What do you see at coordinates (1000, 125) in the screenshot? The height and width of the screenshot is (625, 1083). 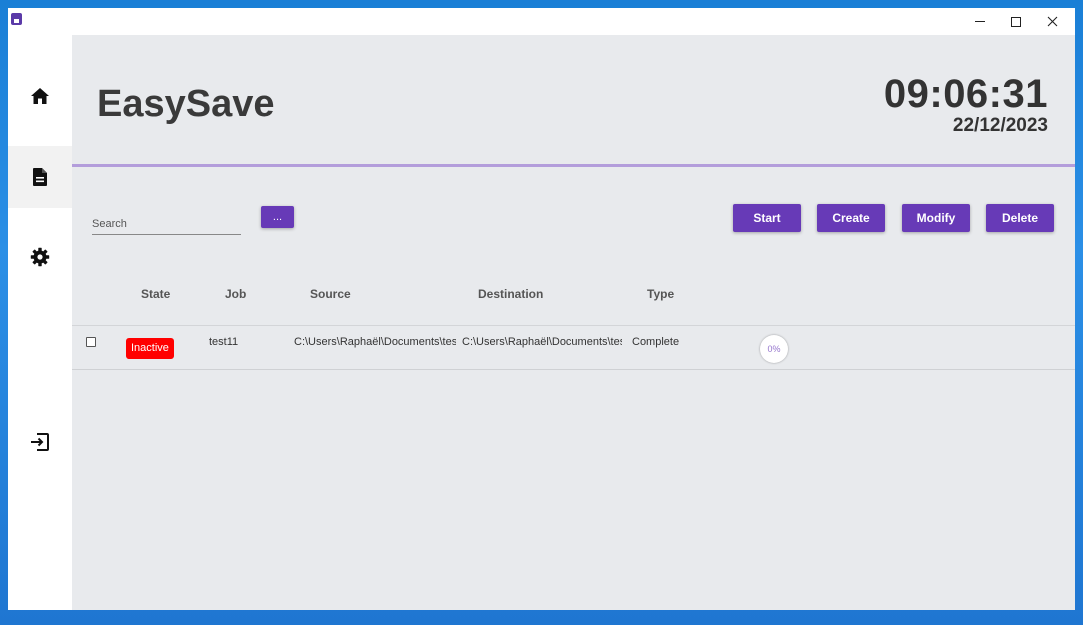 I see `clock-date: 22/12/2023` at bounding box center [1000, 125].